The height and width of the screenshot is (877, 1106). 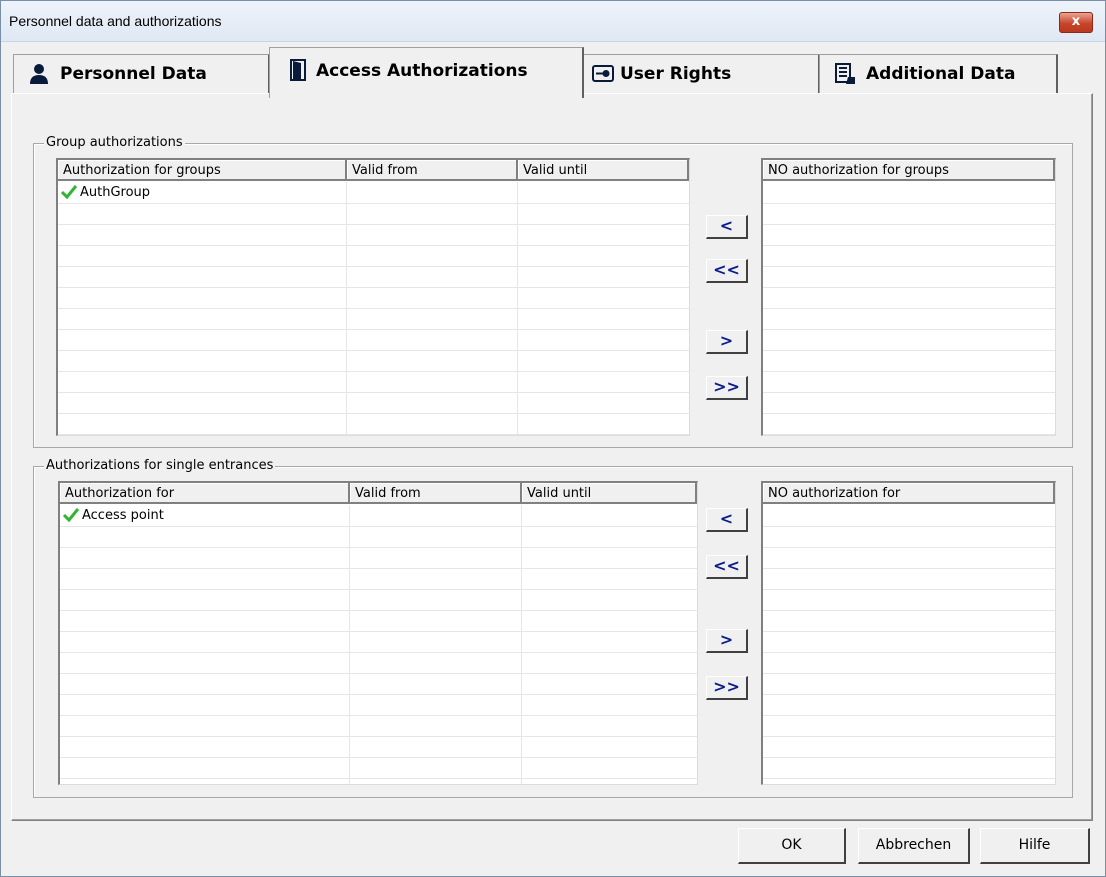 What do you see at coordinates (727, 271) in the screenshot?
I see `add-all-groups-button: <<` at bounding box center [727, 271].